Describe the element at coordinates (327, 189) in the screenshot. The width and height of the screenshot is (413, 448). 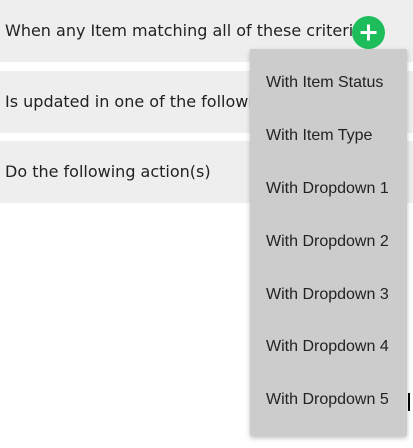
I see `menu-item-dropdown-1: With Dropdown 1` at that location.